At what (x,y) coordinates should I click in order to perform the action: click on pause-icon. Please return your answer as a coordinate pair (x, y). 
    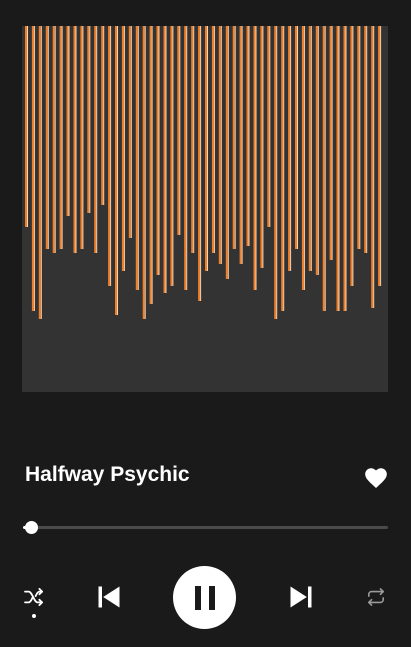
    Looking at the image, I should click on (204, 597).